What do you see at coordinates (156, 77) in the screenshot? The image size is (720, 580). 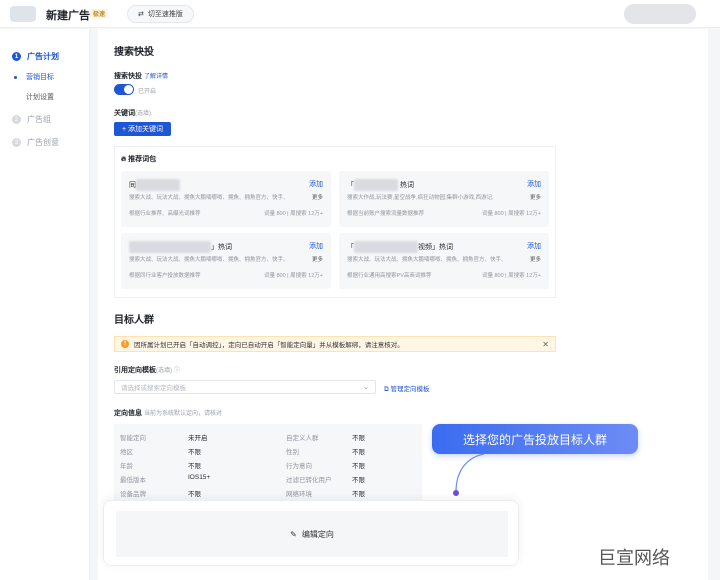 I see `learn-more-link: 了解详情` at bounding box center [156, 77].